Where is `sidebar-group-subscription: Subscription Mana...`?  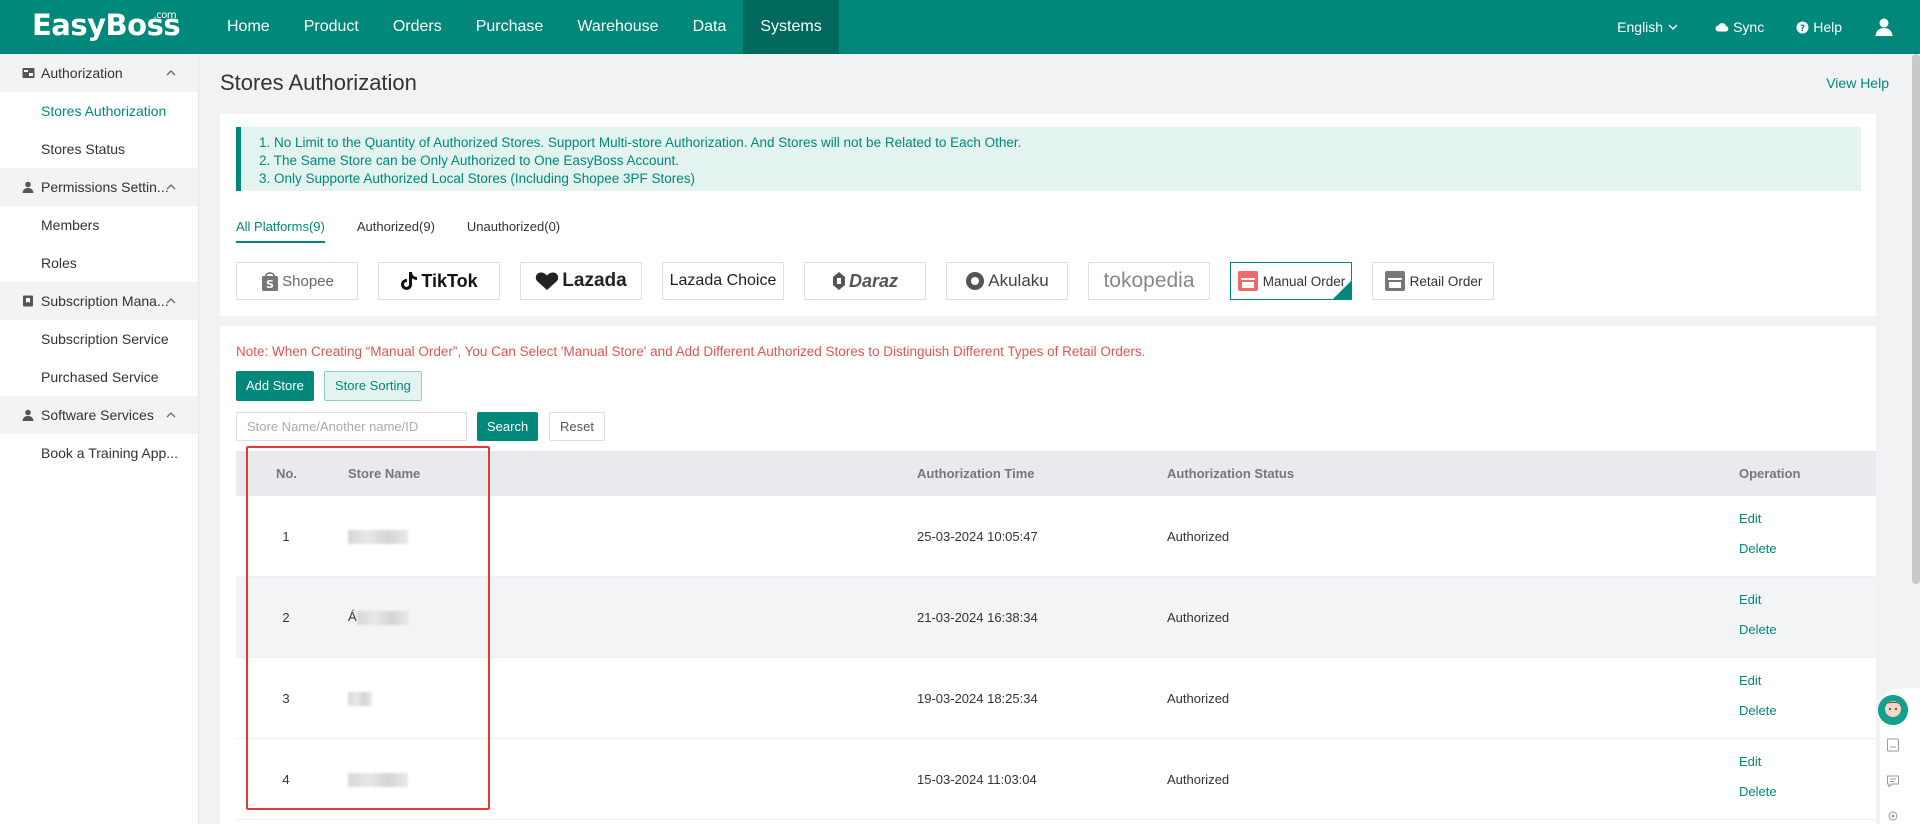 sidebar-group-subscription: Subscription Mana... is located at coordinates (99, 301).